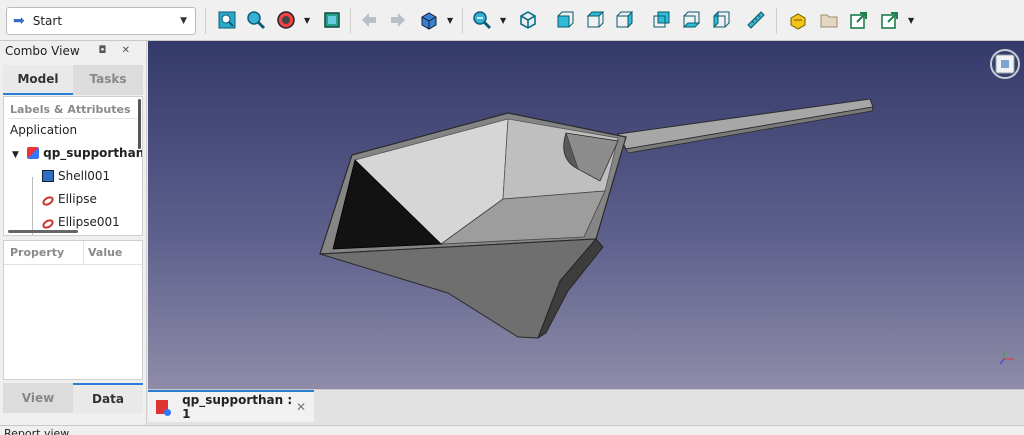  I want to click on bounding-box-button, so click(332, 20).